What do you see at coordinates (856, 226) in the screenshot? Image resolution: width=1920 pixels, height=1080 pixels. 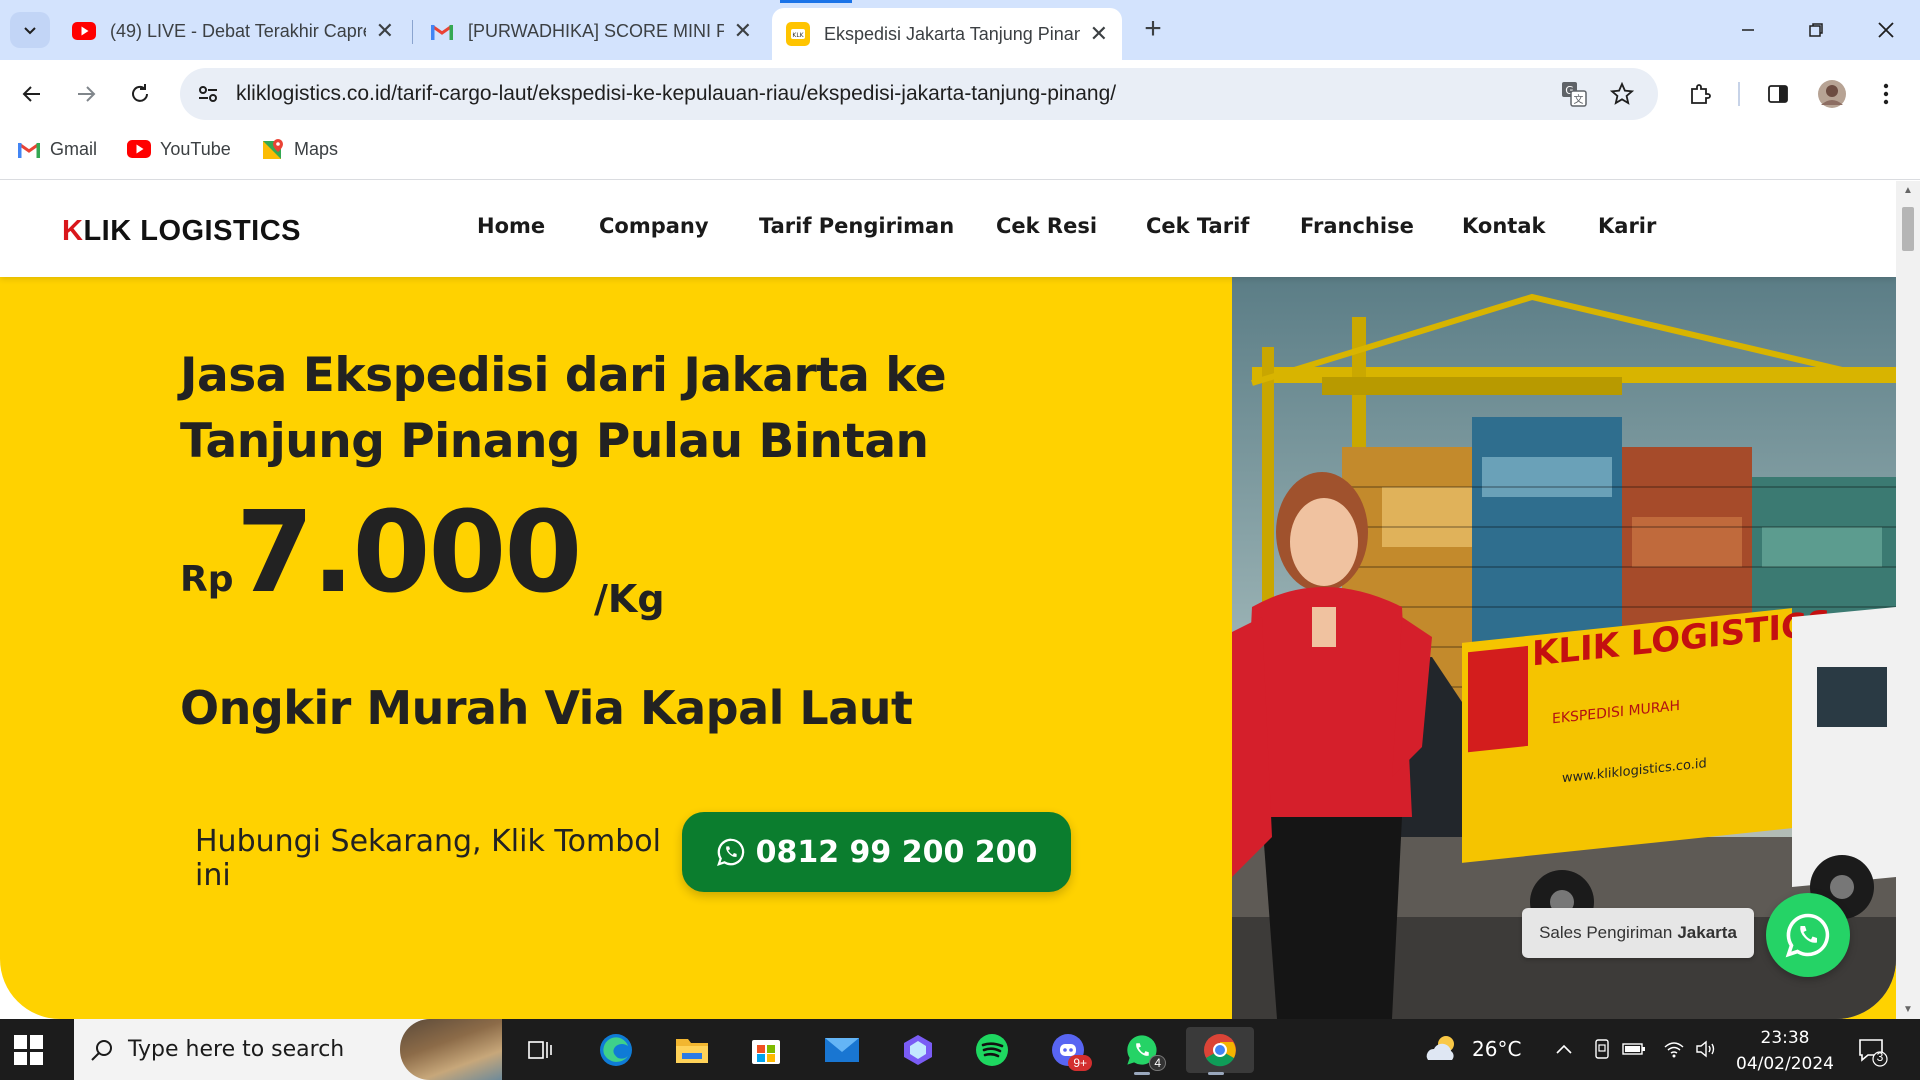 I see `nav-tarif-pengiriman: Tarif Pengiriman` at bounding box center [856, 226].